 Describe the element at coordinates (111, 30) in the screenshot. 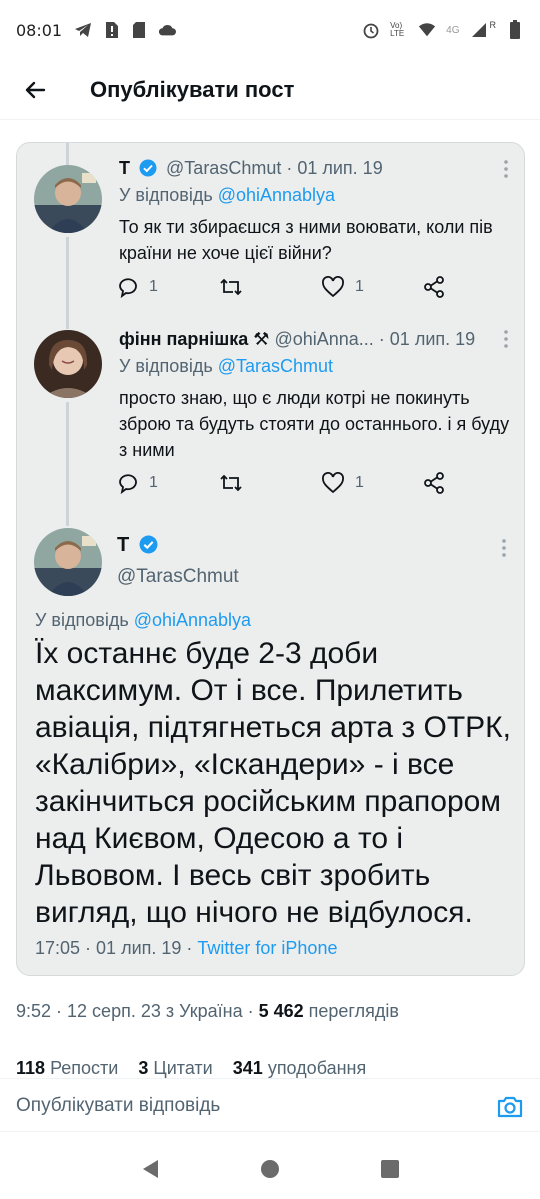

I see `alert-icon` at that location.